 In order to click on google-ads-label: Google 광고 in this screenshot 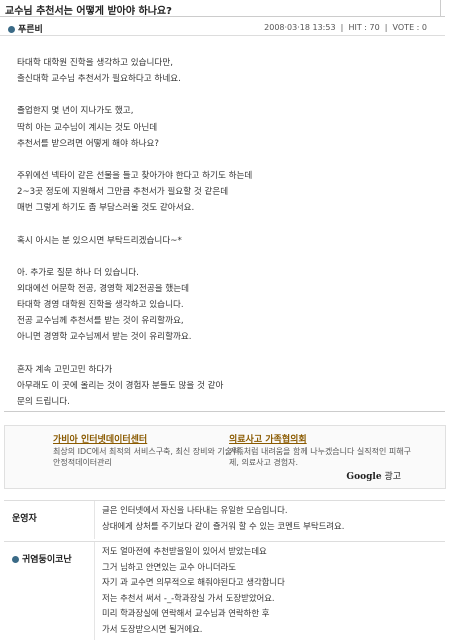, I will do `click(373, 475)`.